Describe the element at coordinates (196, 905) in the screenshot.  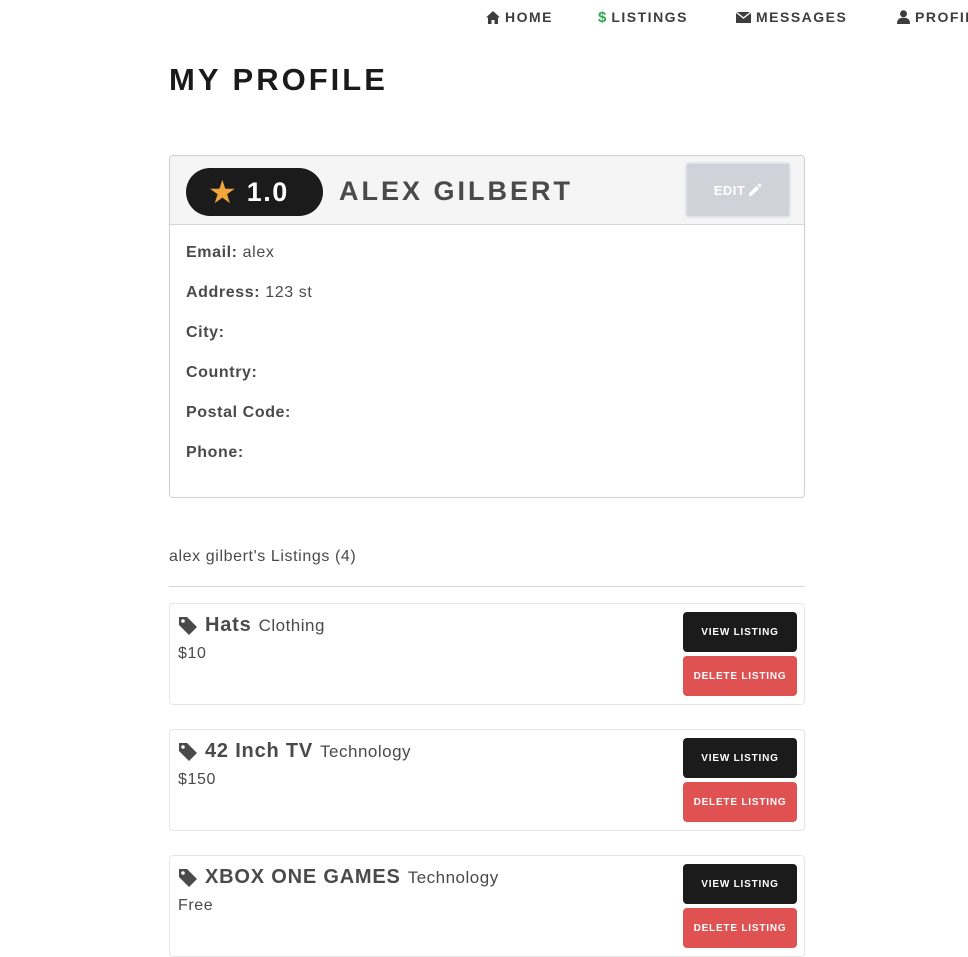
I see `listing-price: Free` at that location.